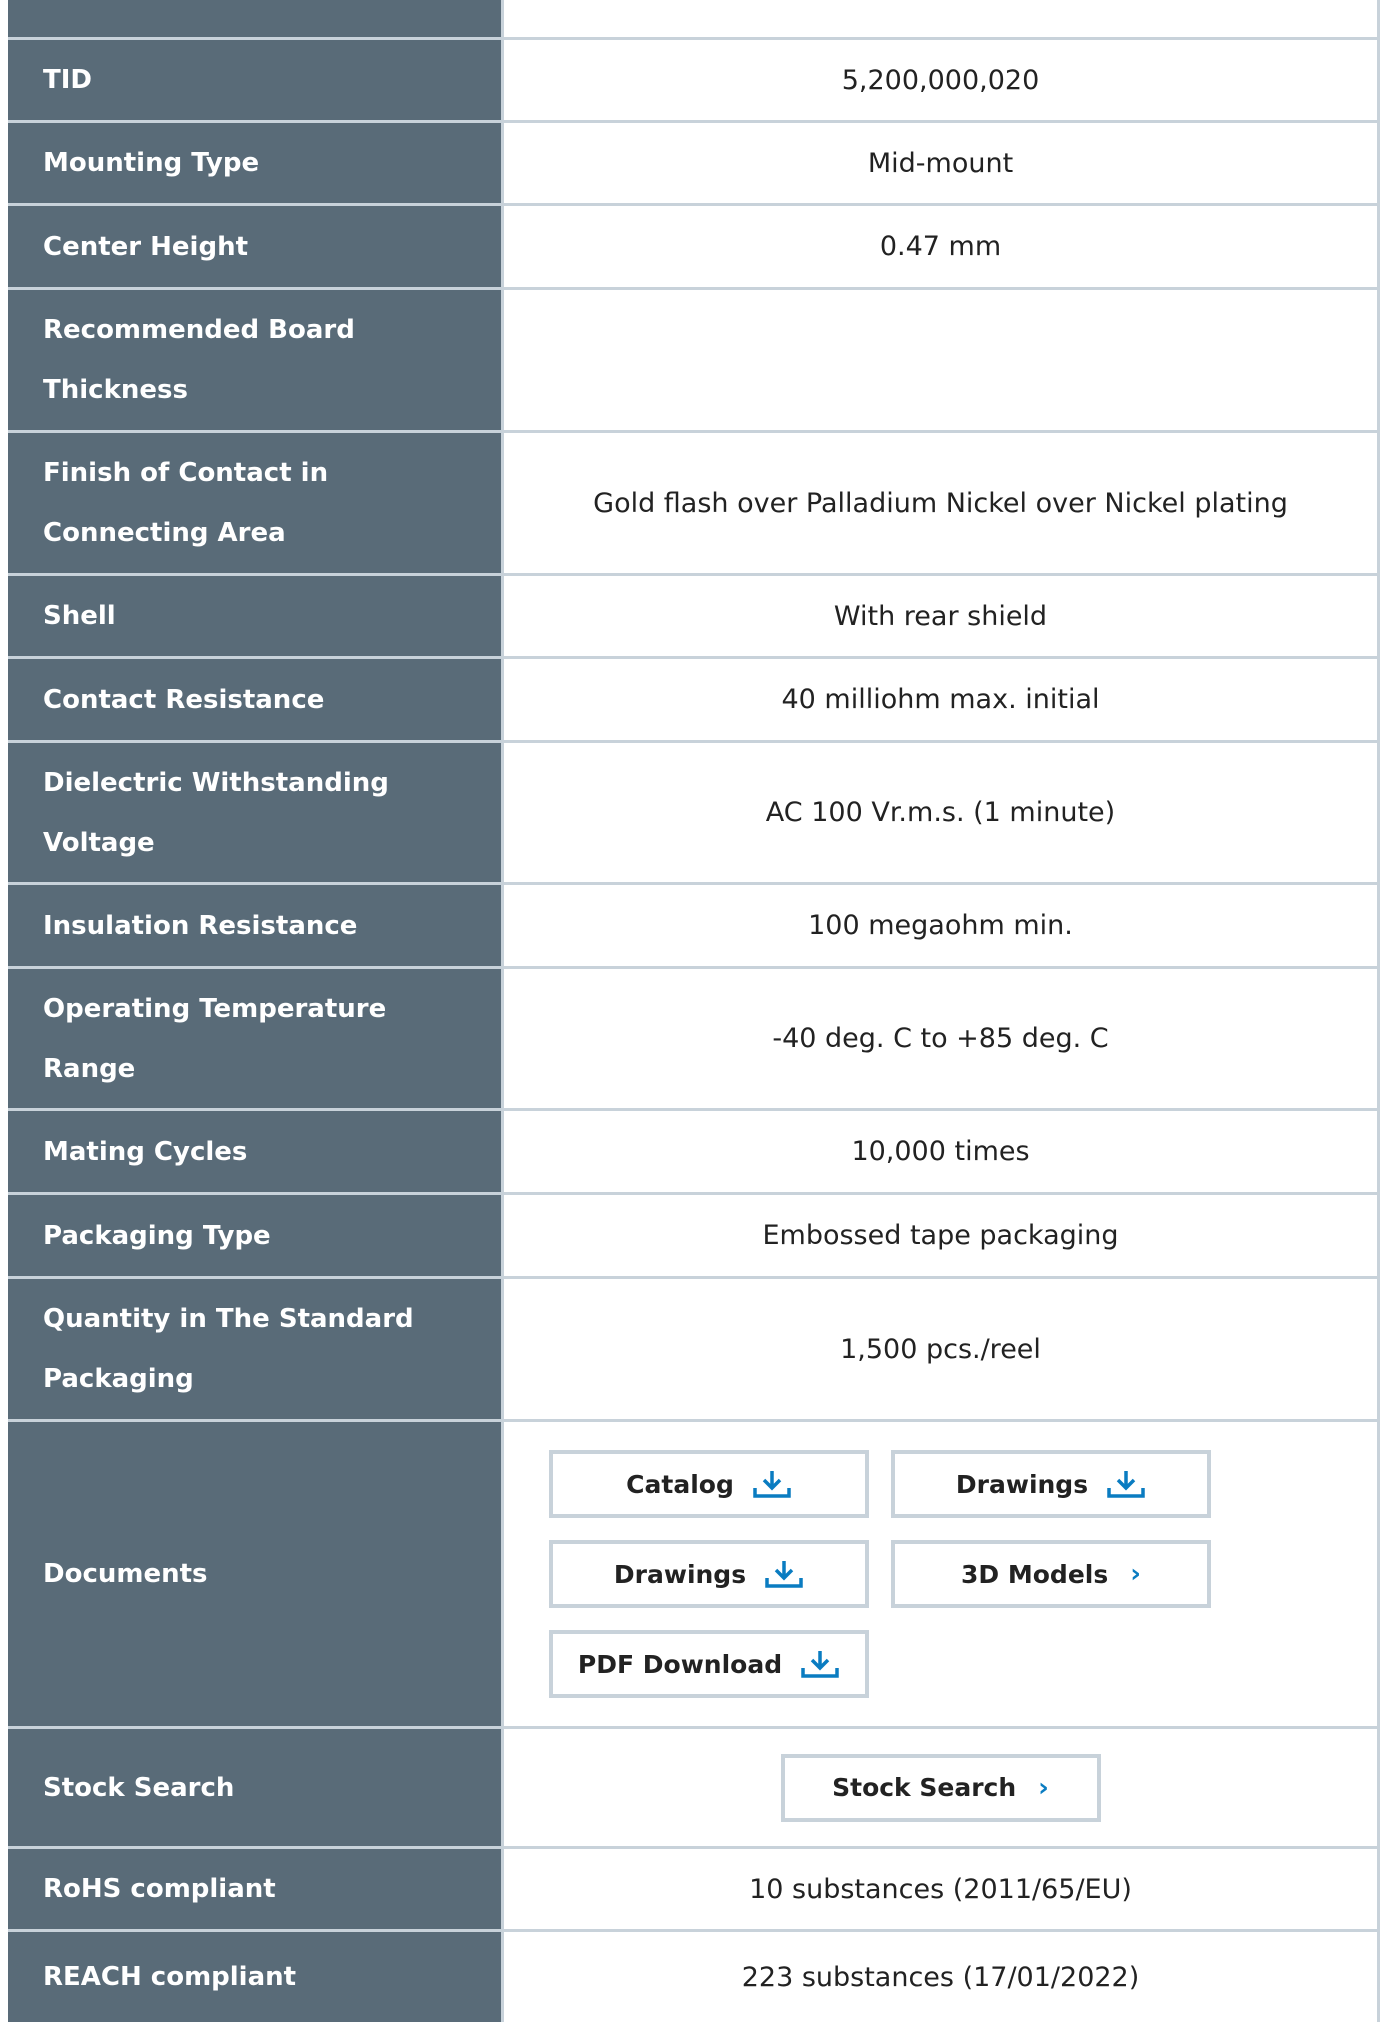 The height and width of the screenshot is (2022, 1384). I want to click on catalog-download-button: Catalog, so click(709, 1484).